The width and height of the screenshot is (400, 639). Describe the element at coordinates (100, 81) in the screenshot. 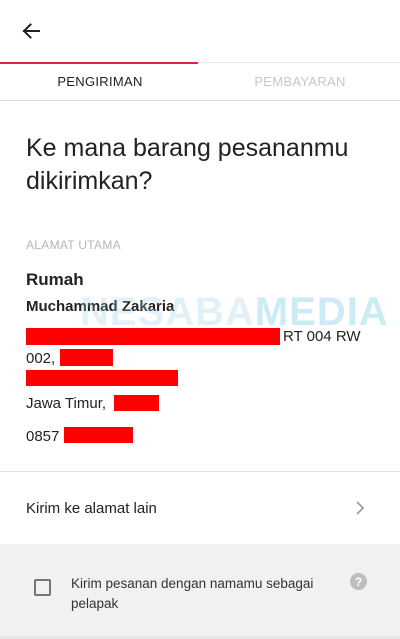

I see `tab-pengiriman: PENGIRIMAN` at that location.